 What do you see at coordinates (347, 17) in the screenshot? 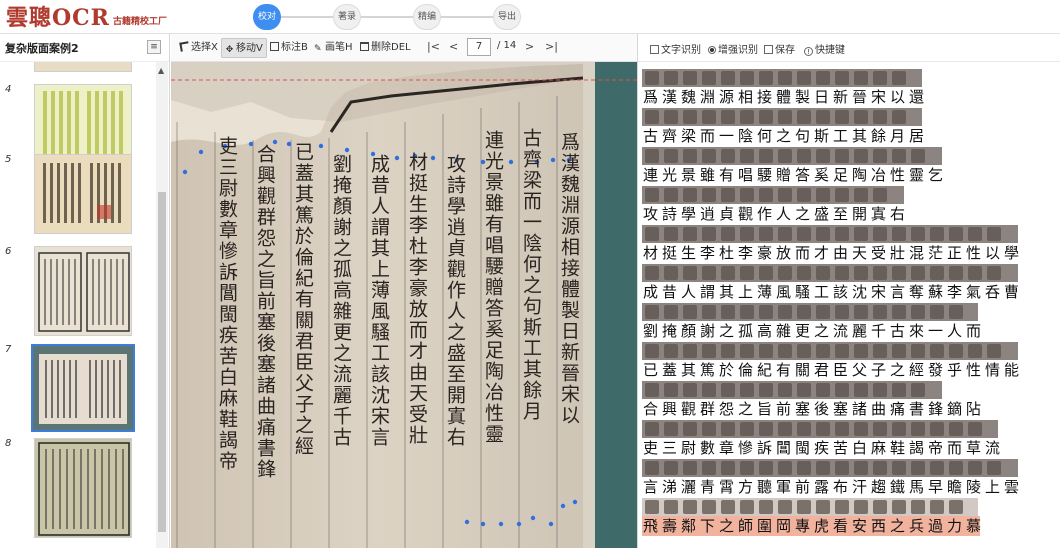
I see `step-catalog: 著录` at bounding box center [347, 17].